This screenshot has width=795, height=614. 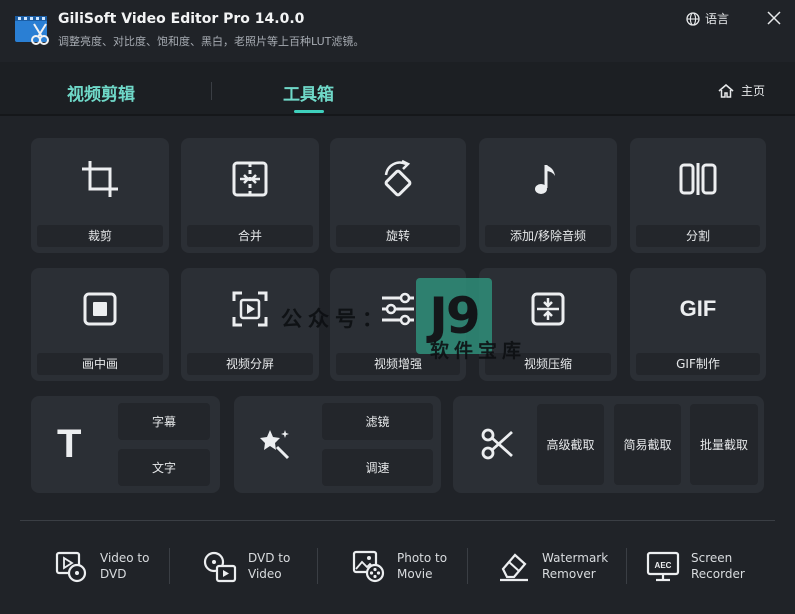 I want to click on advanced-cut-button: 高级截取, so click(x=570, y=444).